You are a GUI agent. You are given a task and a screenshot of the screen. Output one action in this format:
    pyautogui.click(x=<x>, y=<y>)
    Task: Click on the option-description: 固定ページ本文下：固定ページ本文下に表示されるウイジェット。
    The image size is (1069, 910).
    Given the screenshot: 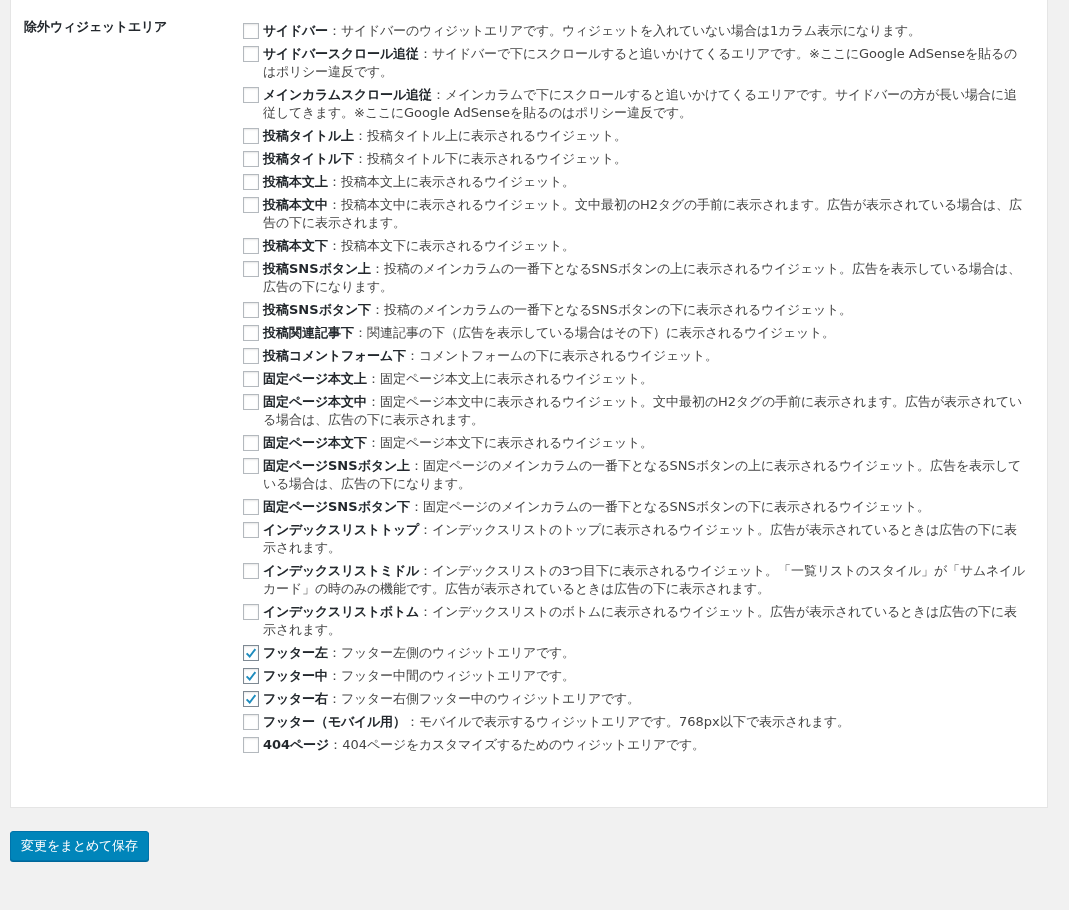 What is the action you would take?
    pyautogui.click(x=458, y=443)
    